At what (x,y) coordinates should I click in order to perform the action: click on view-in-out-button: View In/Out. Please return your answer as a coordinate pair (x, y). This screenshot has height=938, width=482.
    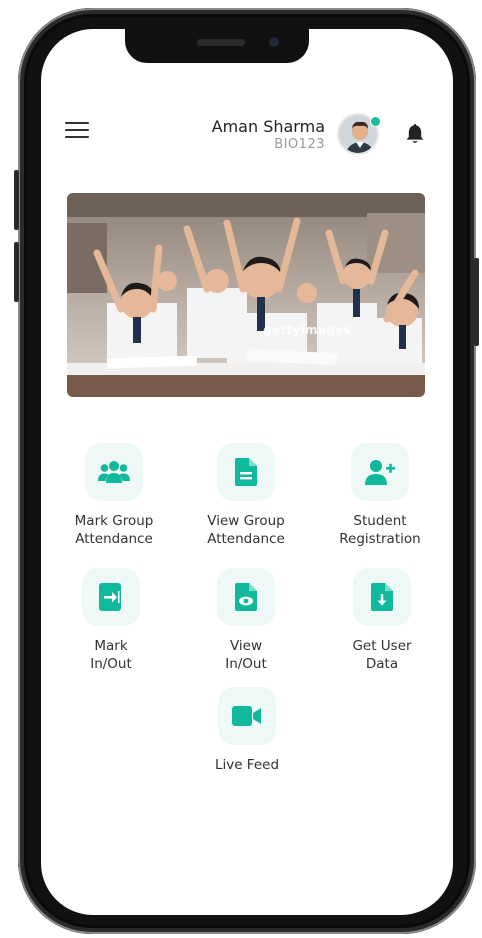
    Looking at the image, I should click on (246, 620).